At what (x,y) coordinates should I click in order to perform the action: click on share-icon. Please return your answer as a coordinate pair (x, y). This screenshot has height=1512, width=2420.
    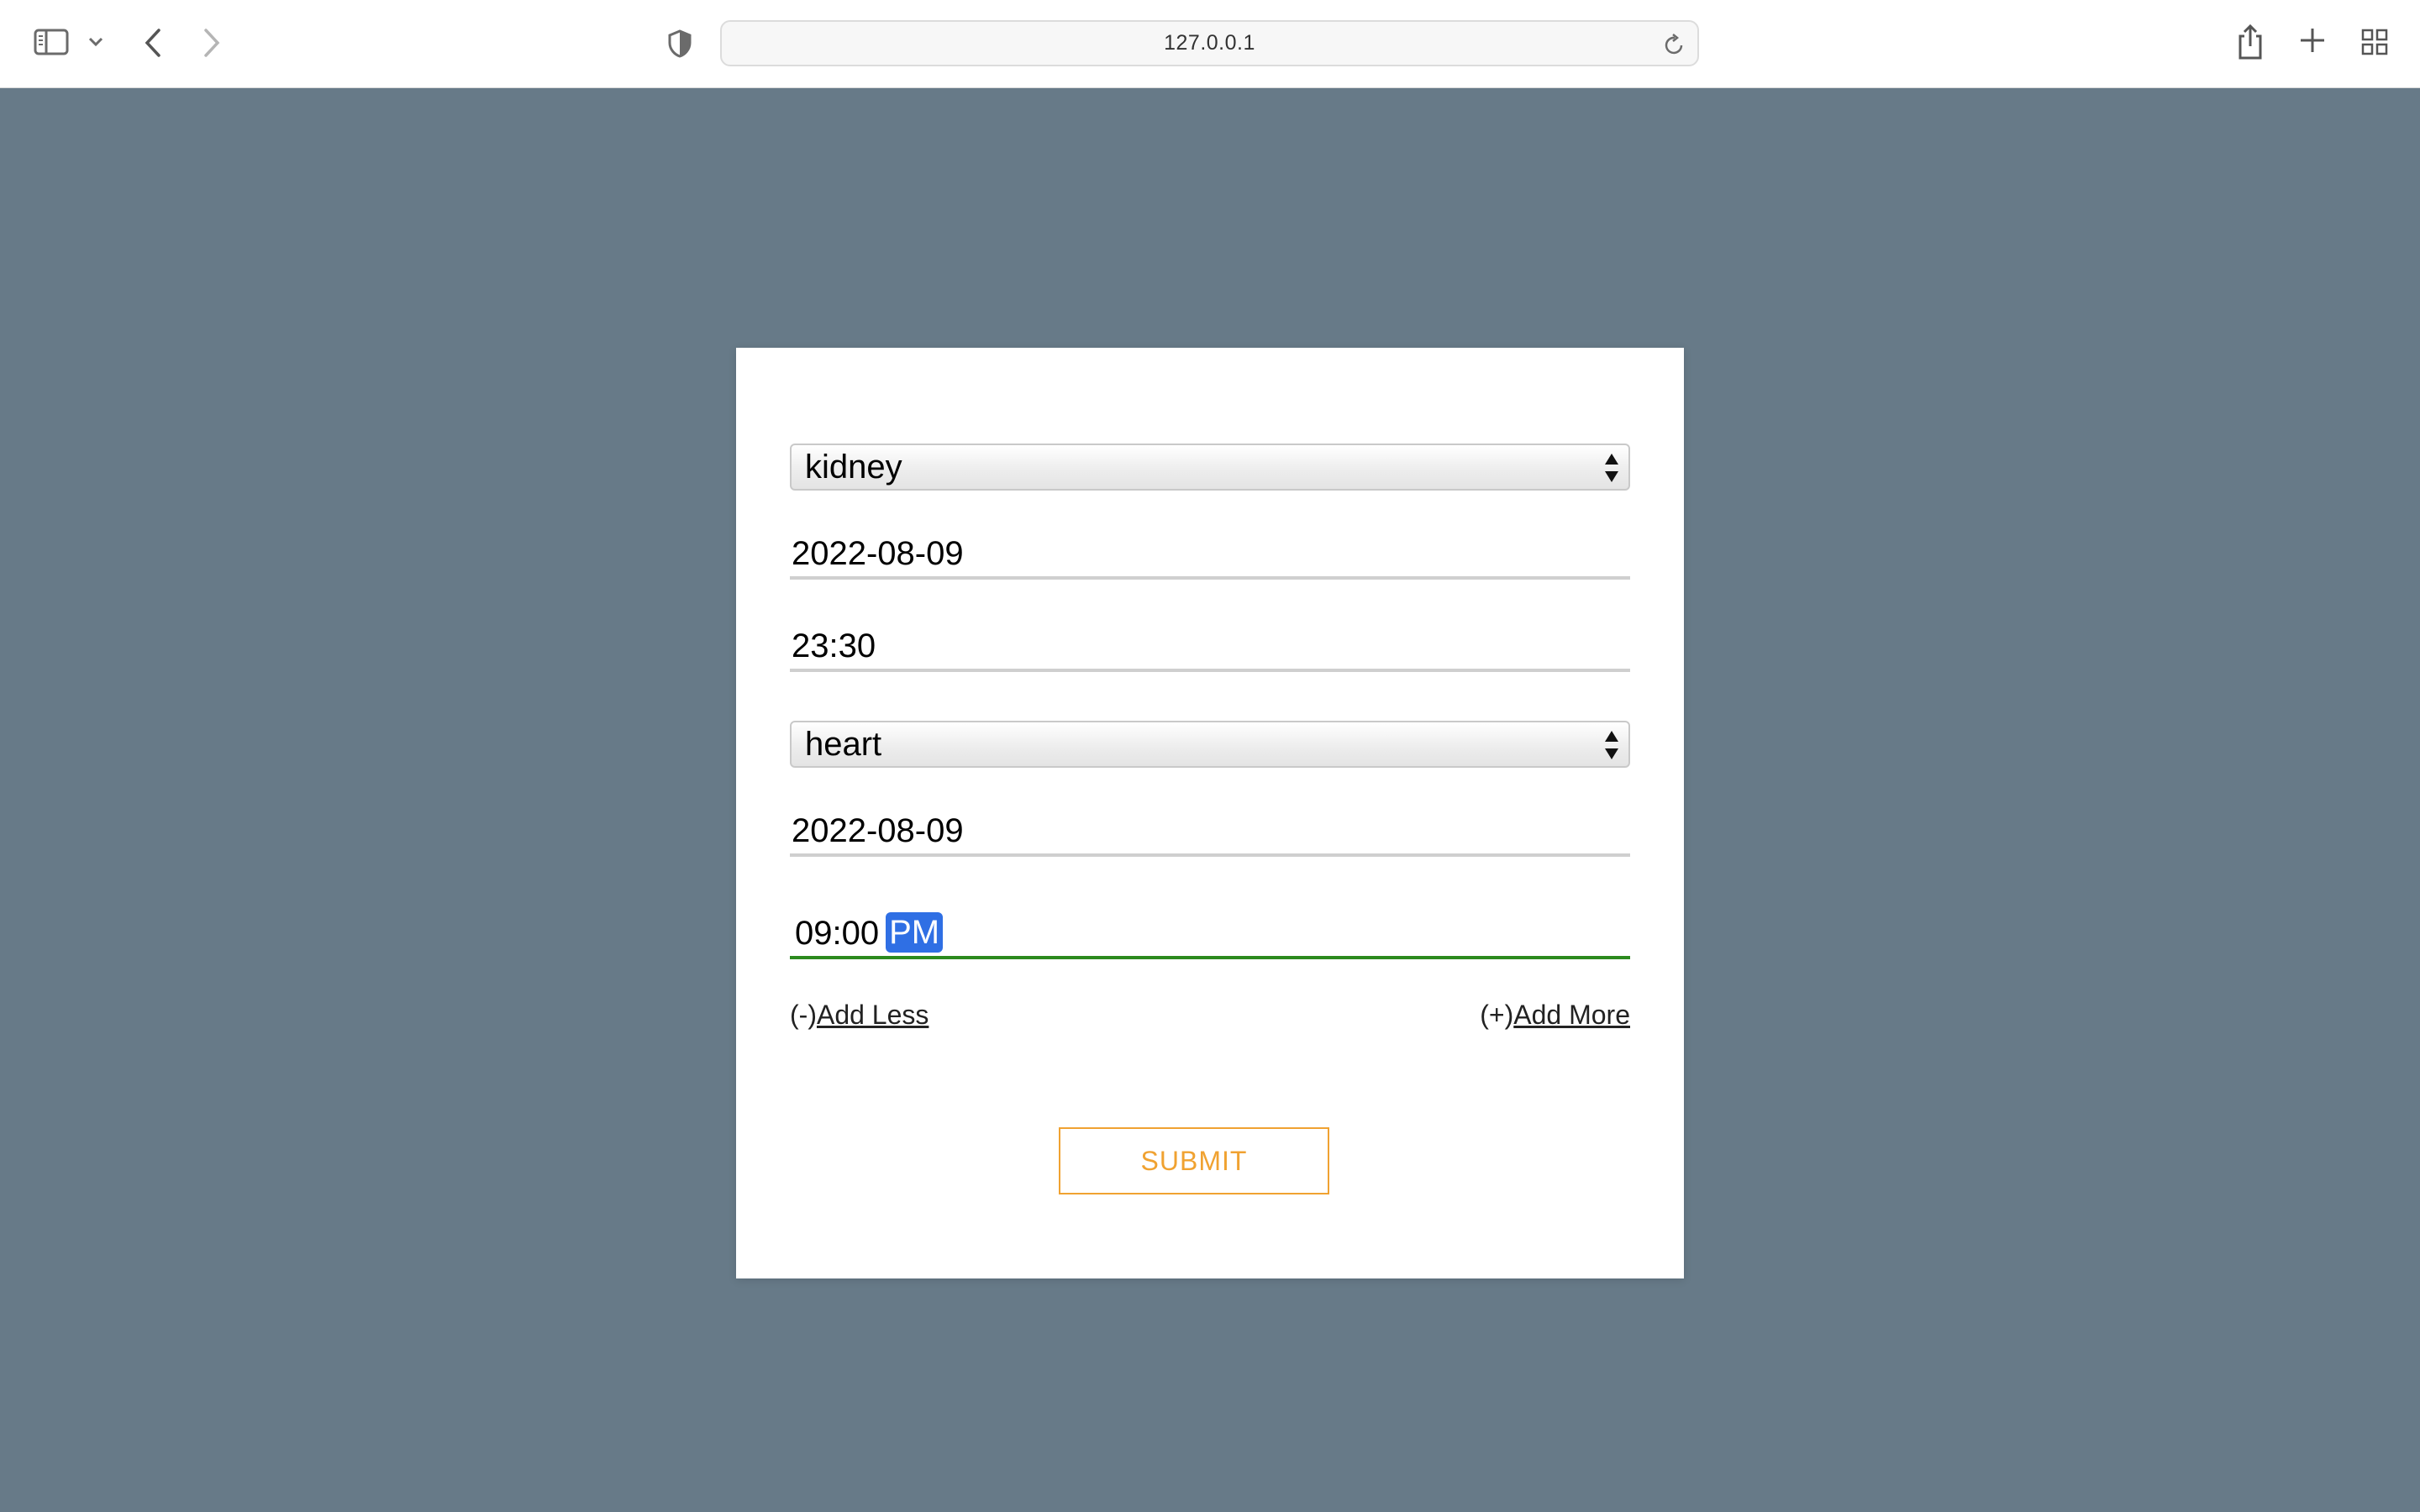
    Looking at the image, I should click on (2250, 42).